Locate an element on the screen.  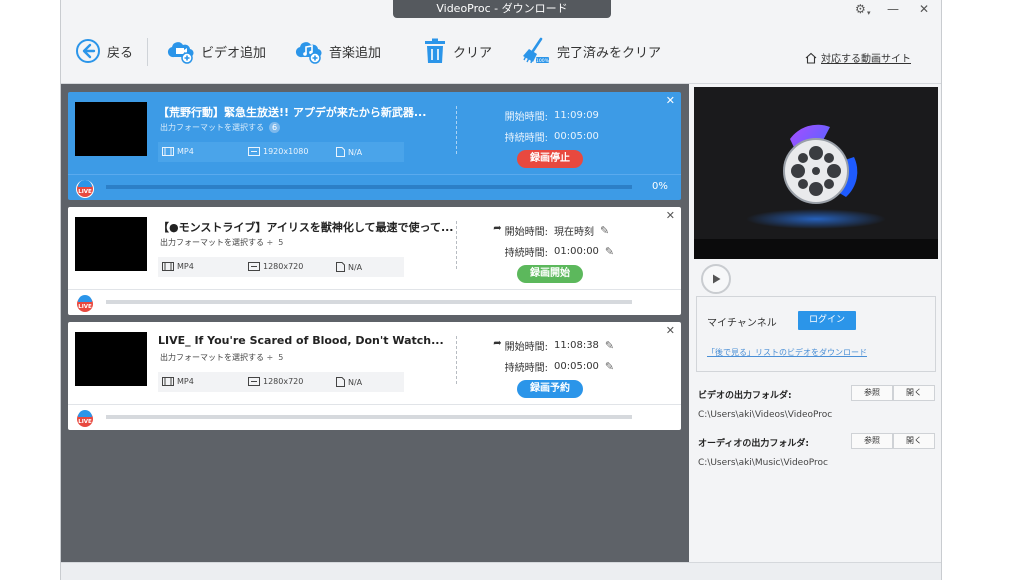
videoproc-logo-icon is located at coordinates (816, 191).